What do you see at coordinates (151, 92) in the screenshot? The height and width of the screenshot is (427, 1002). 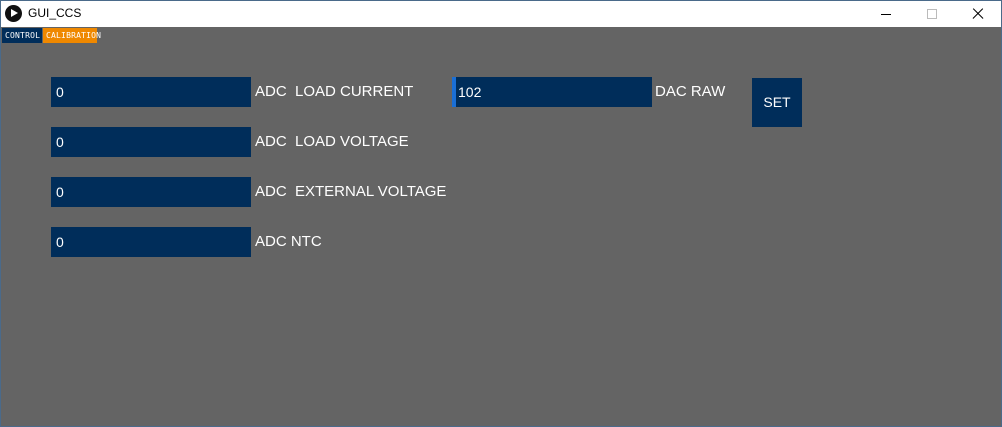 I see `adc-load-current-field: 0` at bounding box center [151, 92].